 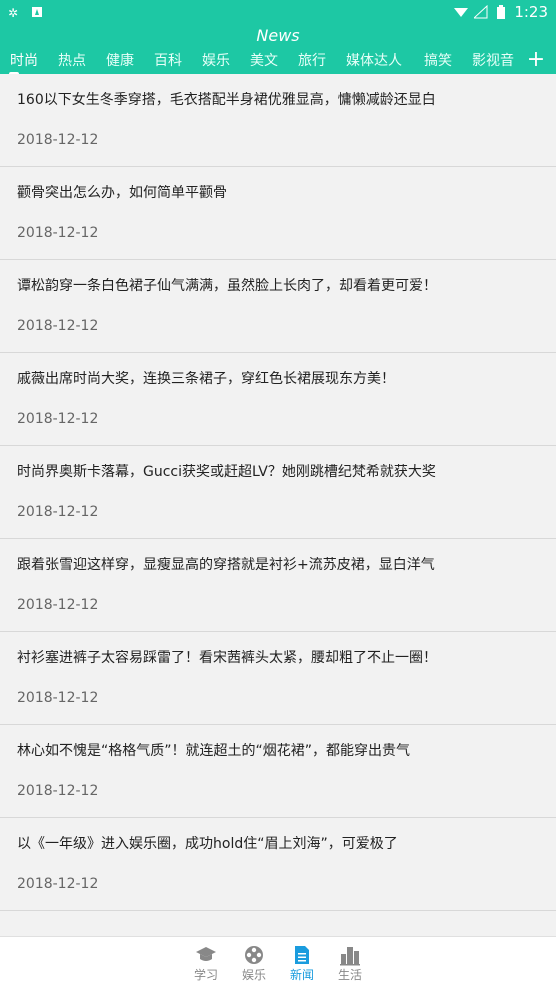 What do you see at coordinates (278, 12) in the screenshot?
I see `status-bar: ✲ 1:23` at bounding box center [278, 12].